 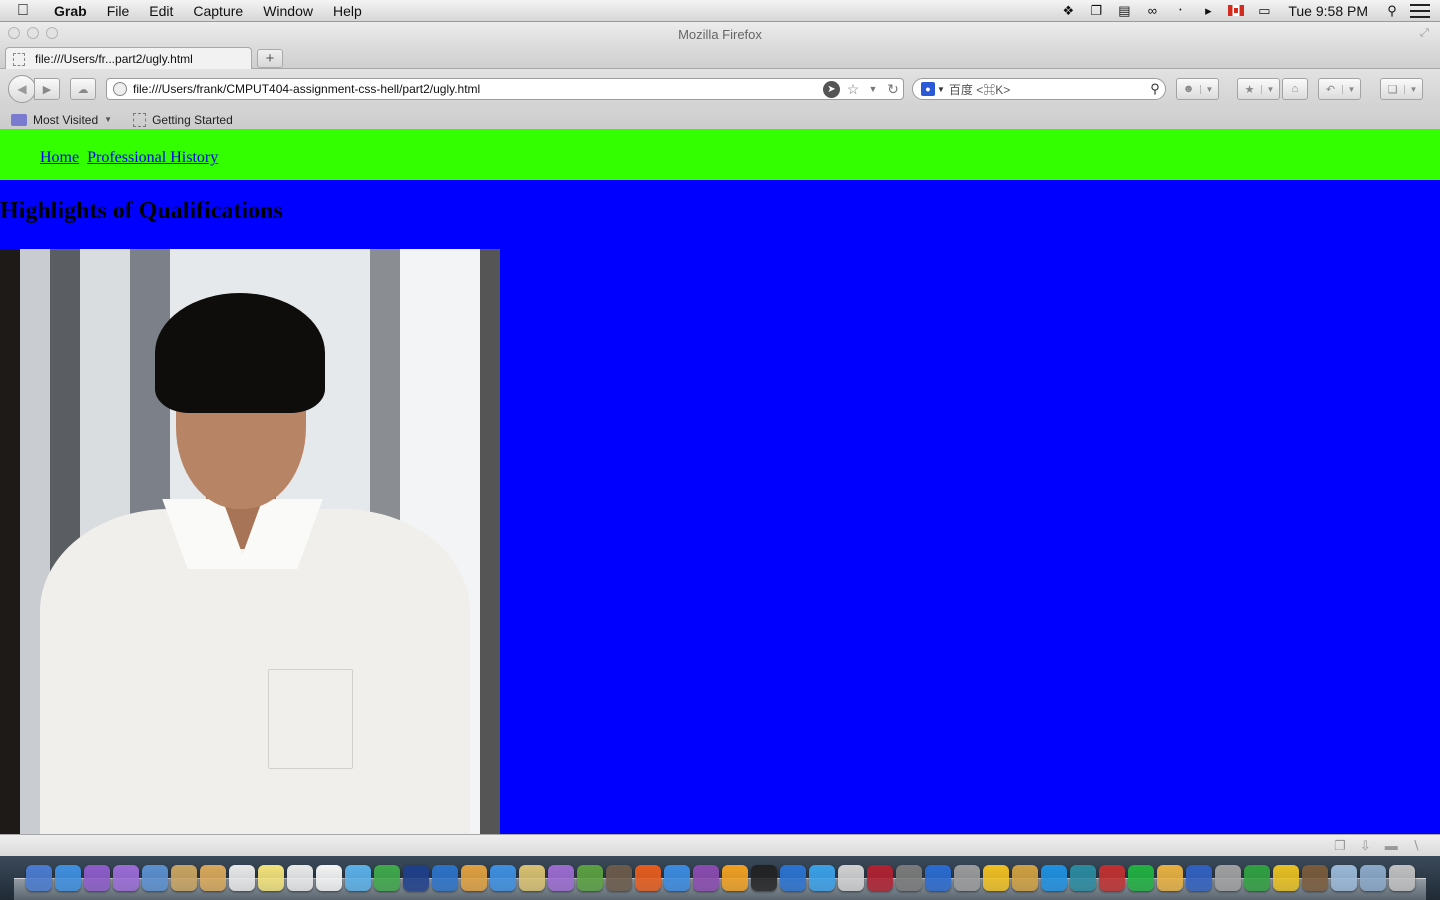 What do you see at coordinates (1413, 89) in the screenshot?
I see `extension-dropdown-icon: ▼` at bounding box center [1413, 89].